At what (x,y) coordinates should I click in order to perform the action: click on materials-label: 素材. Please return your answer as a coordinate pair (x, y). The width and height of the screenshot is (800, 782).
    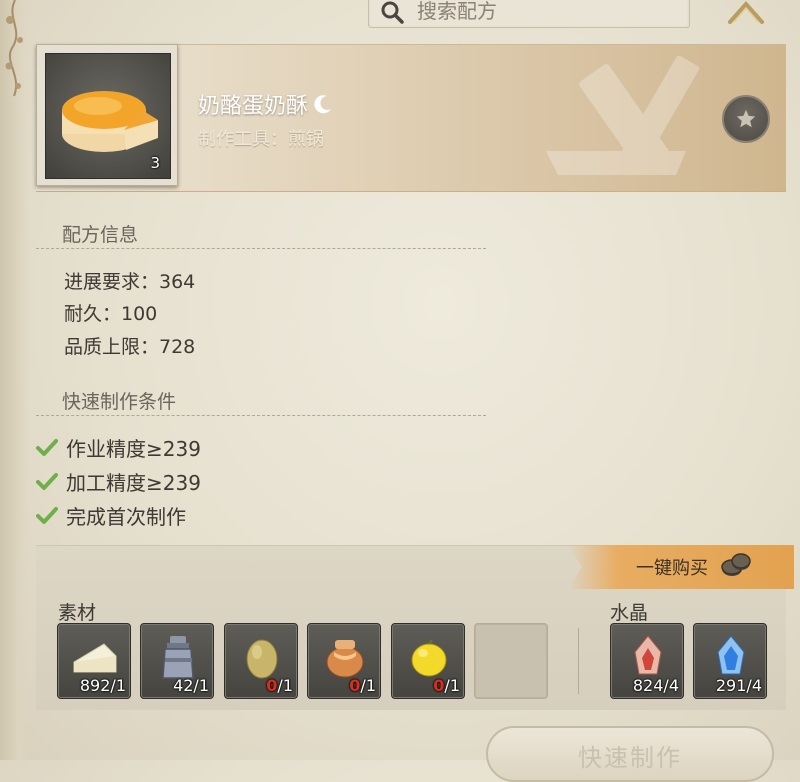
    Looking at the image, I should click on (77, 613).